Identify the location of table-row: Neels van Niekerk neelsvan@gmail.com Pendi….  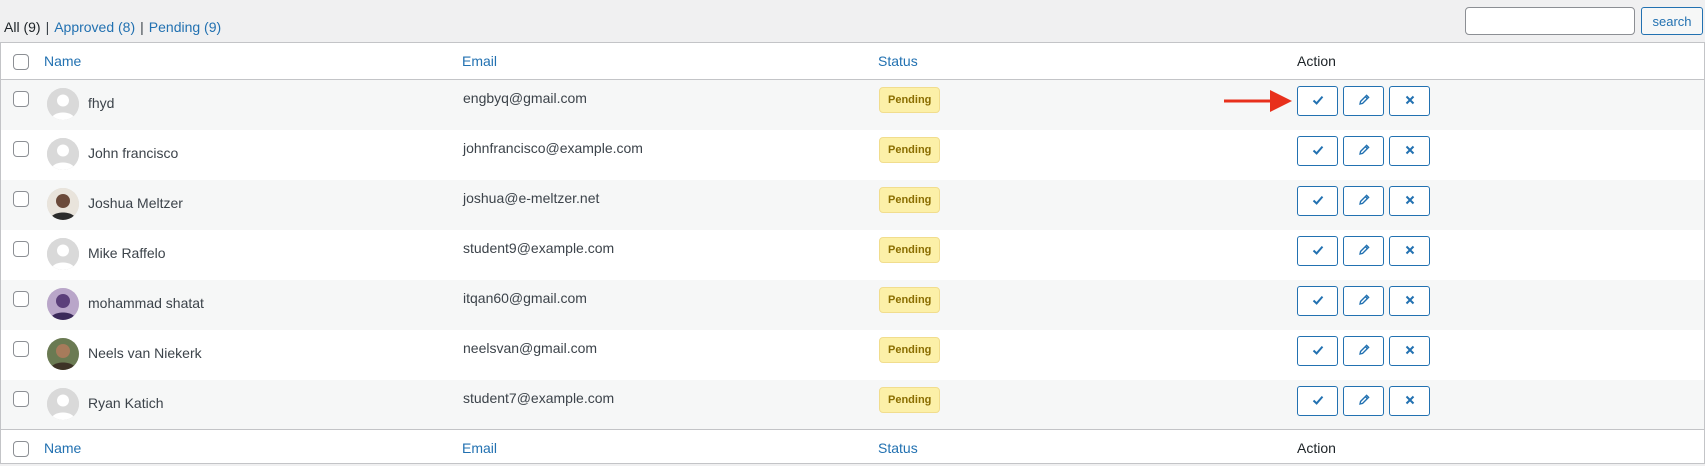
(852, 355).